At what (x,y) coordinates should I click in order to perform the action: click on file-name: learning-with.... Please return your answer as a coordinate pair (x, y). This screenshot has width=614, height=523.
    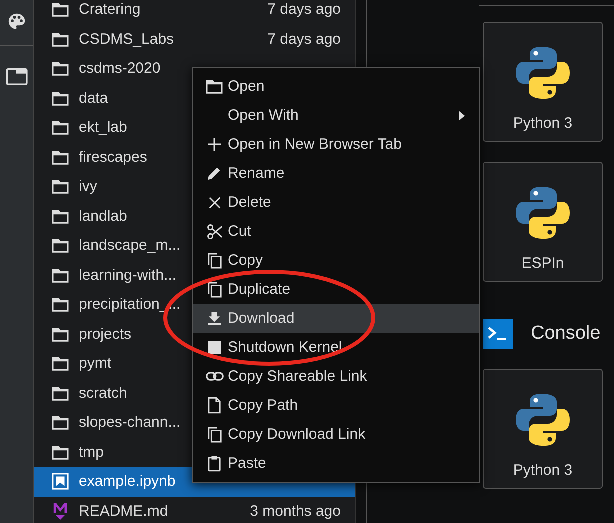
    Looking at the image, I should click on (128, 275).